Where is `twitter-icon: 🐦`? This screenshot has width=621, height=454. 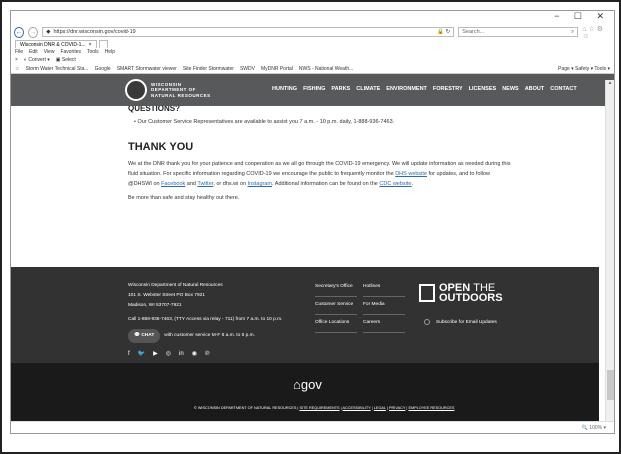
twitter-icon: 🐦 is located at coordinates (141, 354).